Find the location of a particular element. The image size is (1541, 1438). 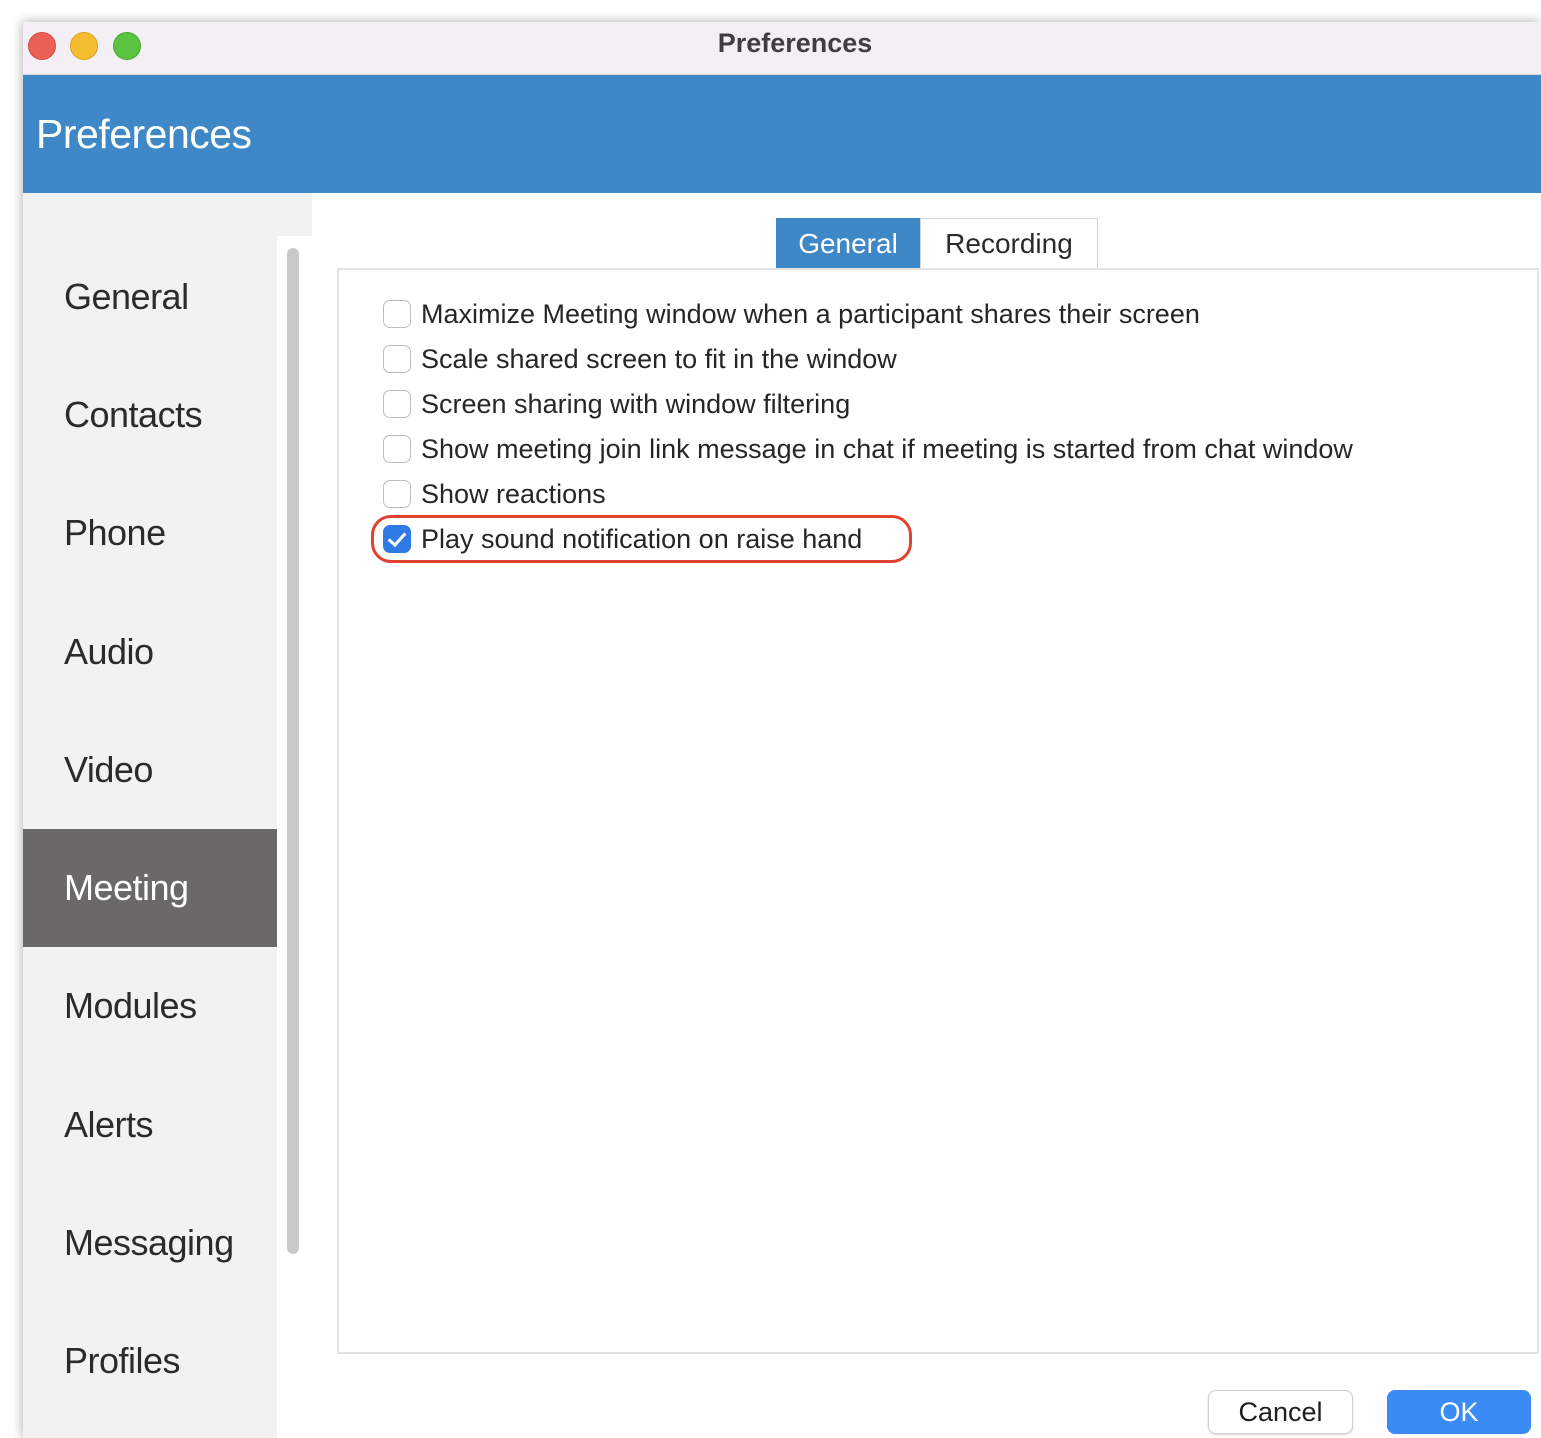

sidebar-item-label: Modules is located at coordinates (130, 1005).